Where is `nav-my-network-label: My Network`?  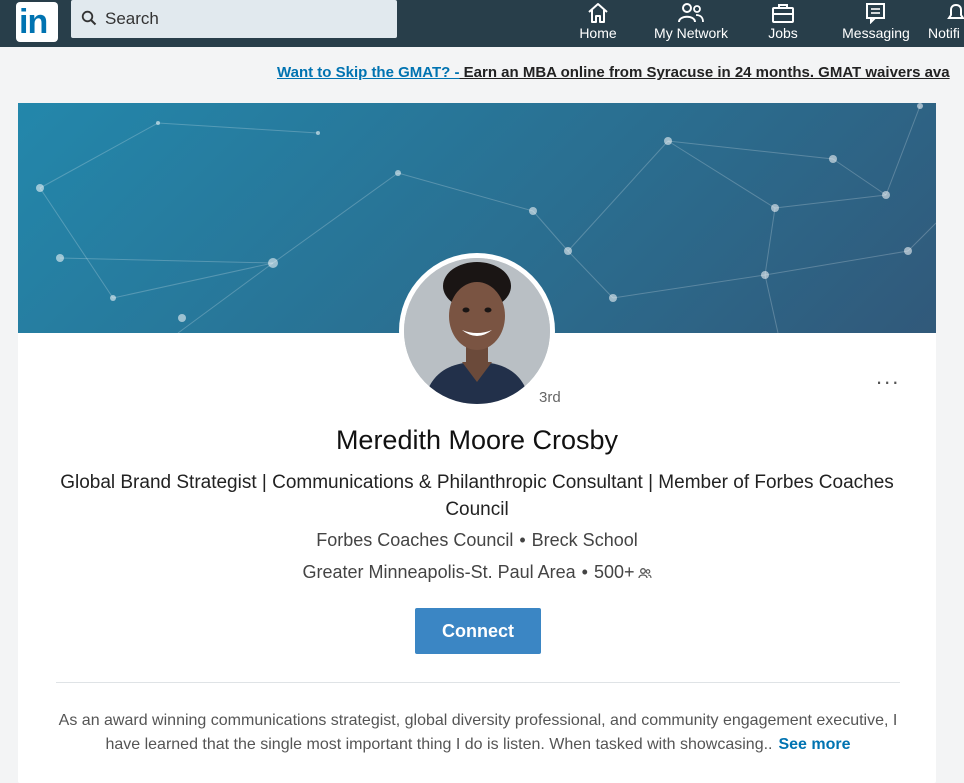 nav-my-network-label: My Network is located at coordinates (691, 33).